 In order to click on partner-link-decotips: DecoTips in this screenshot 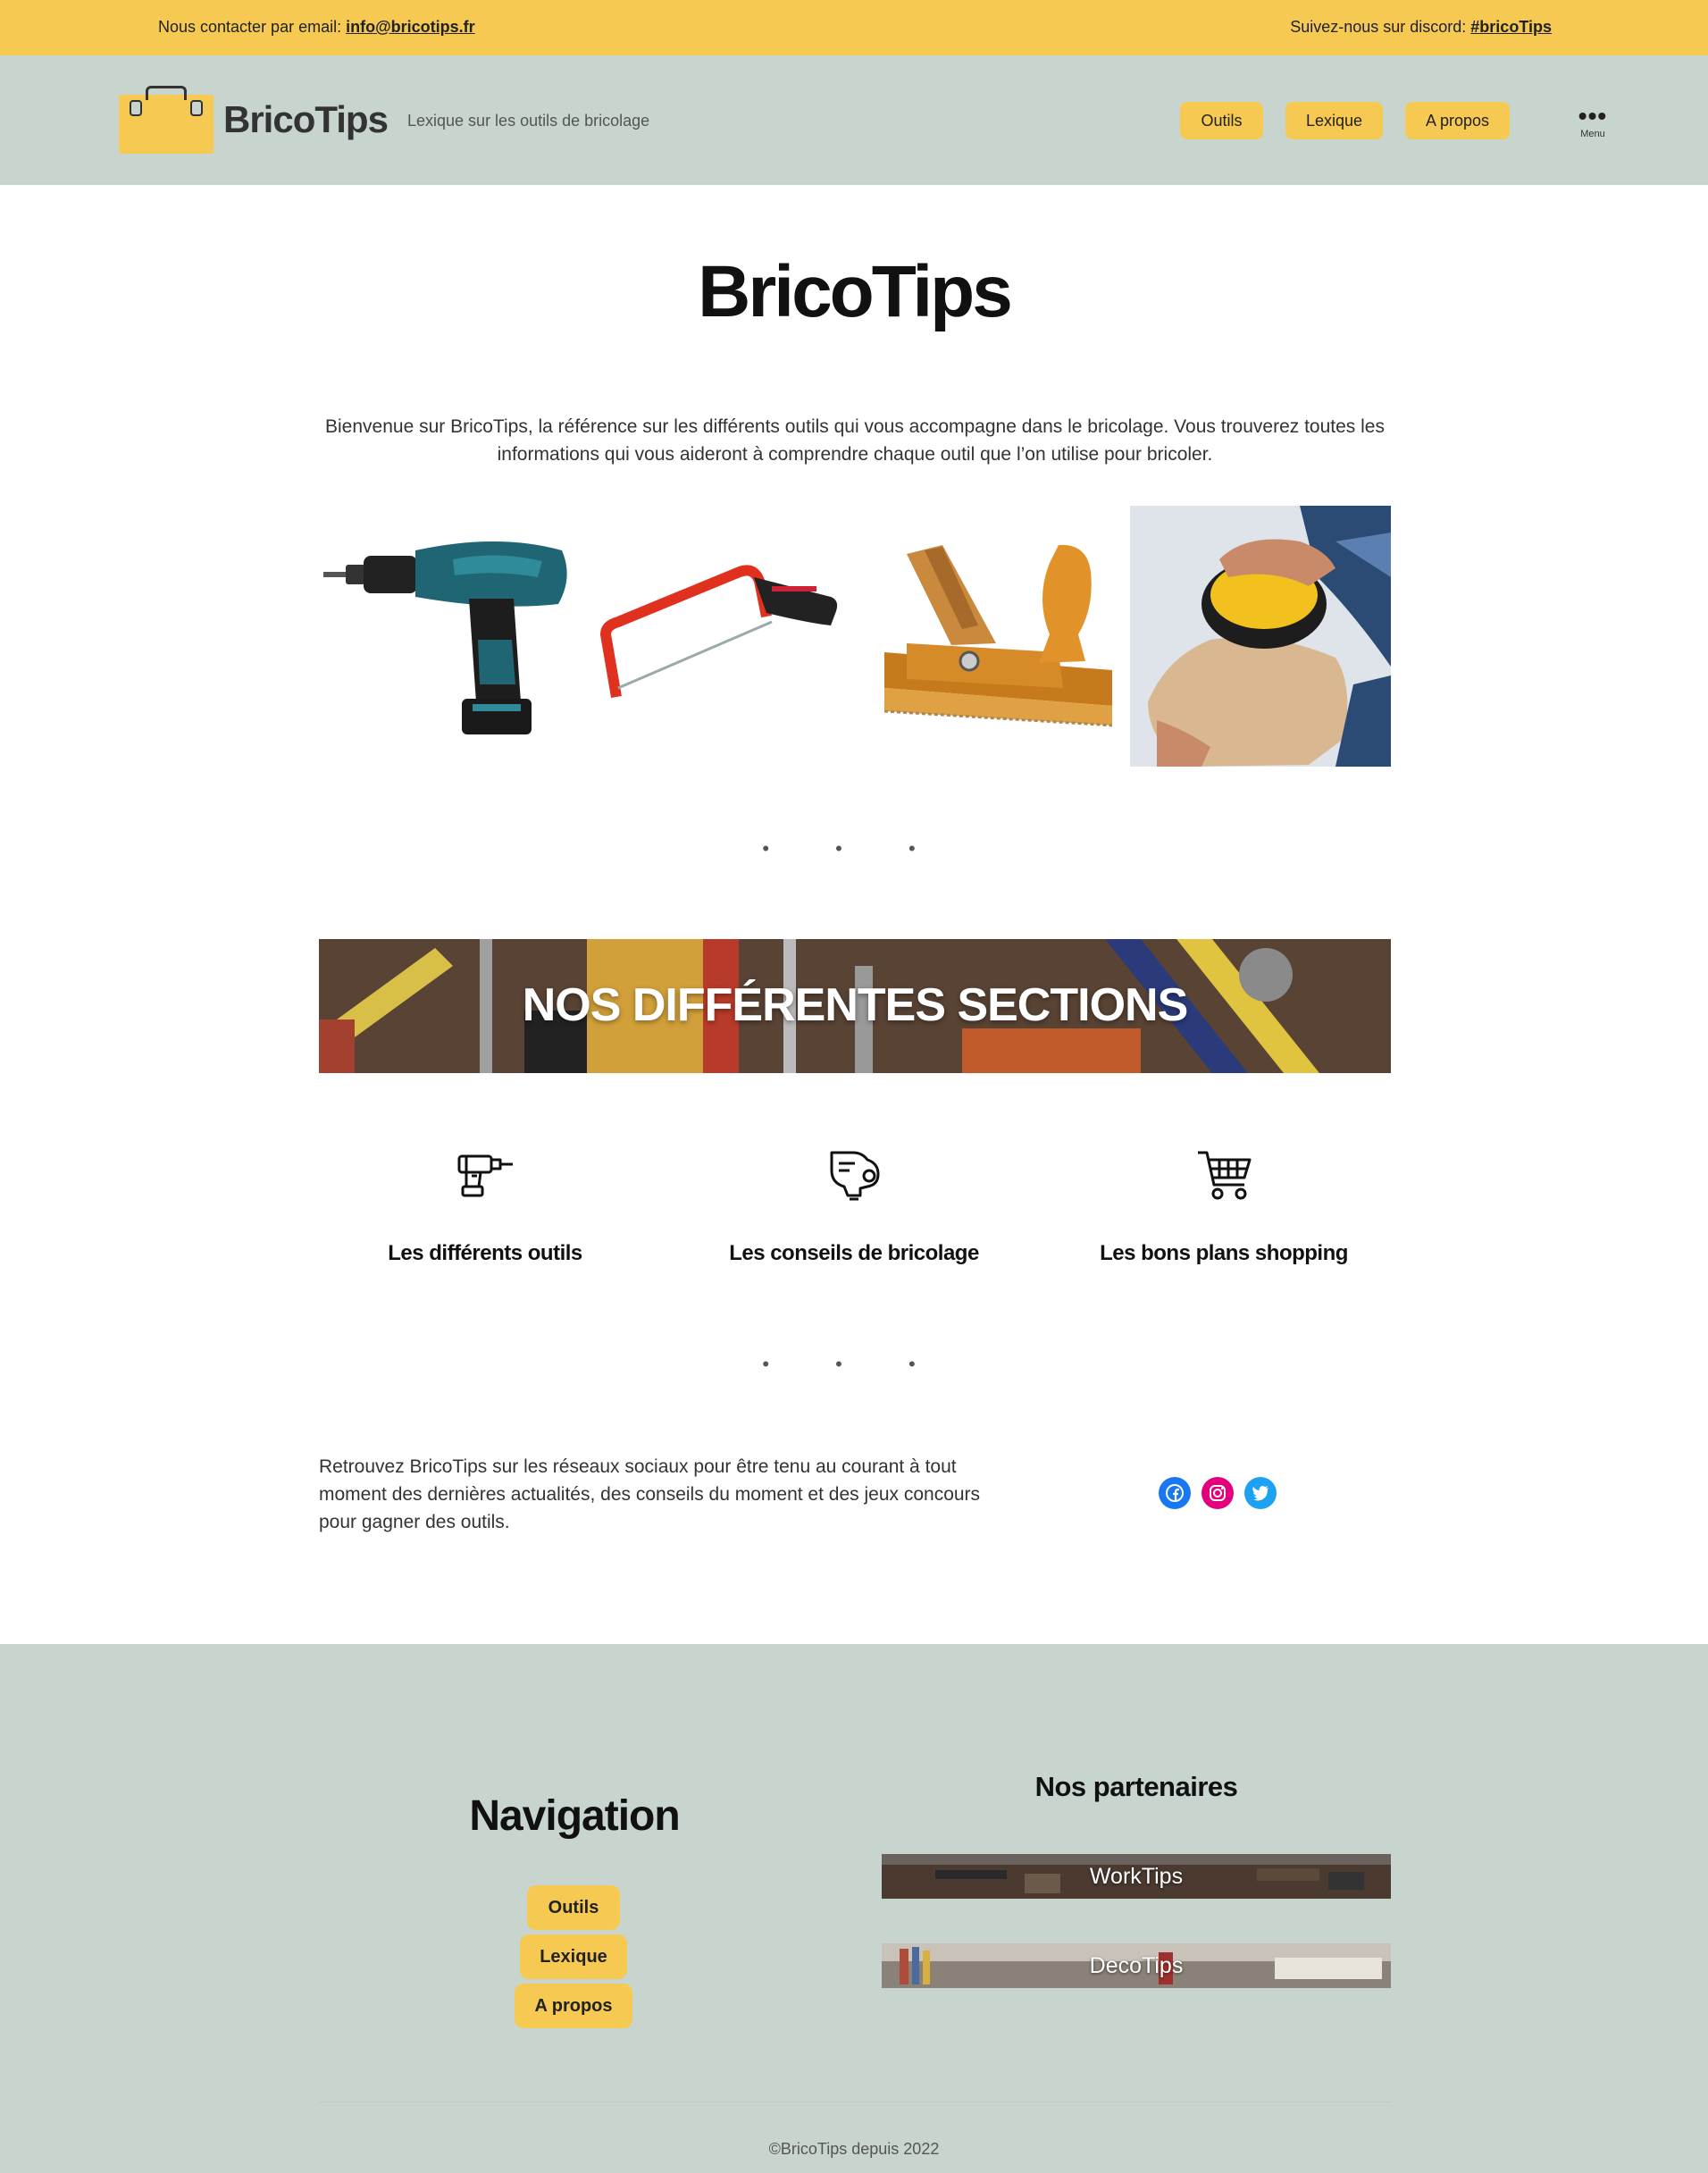, I will do `click(1136, 1965)`.